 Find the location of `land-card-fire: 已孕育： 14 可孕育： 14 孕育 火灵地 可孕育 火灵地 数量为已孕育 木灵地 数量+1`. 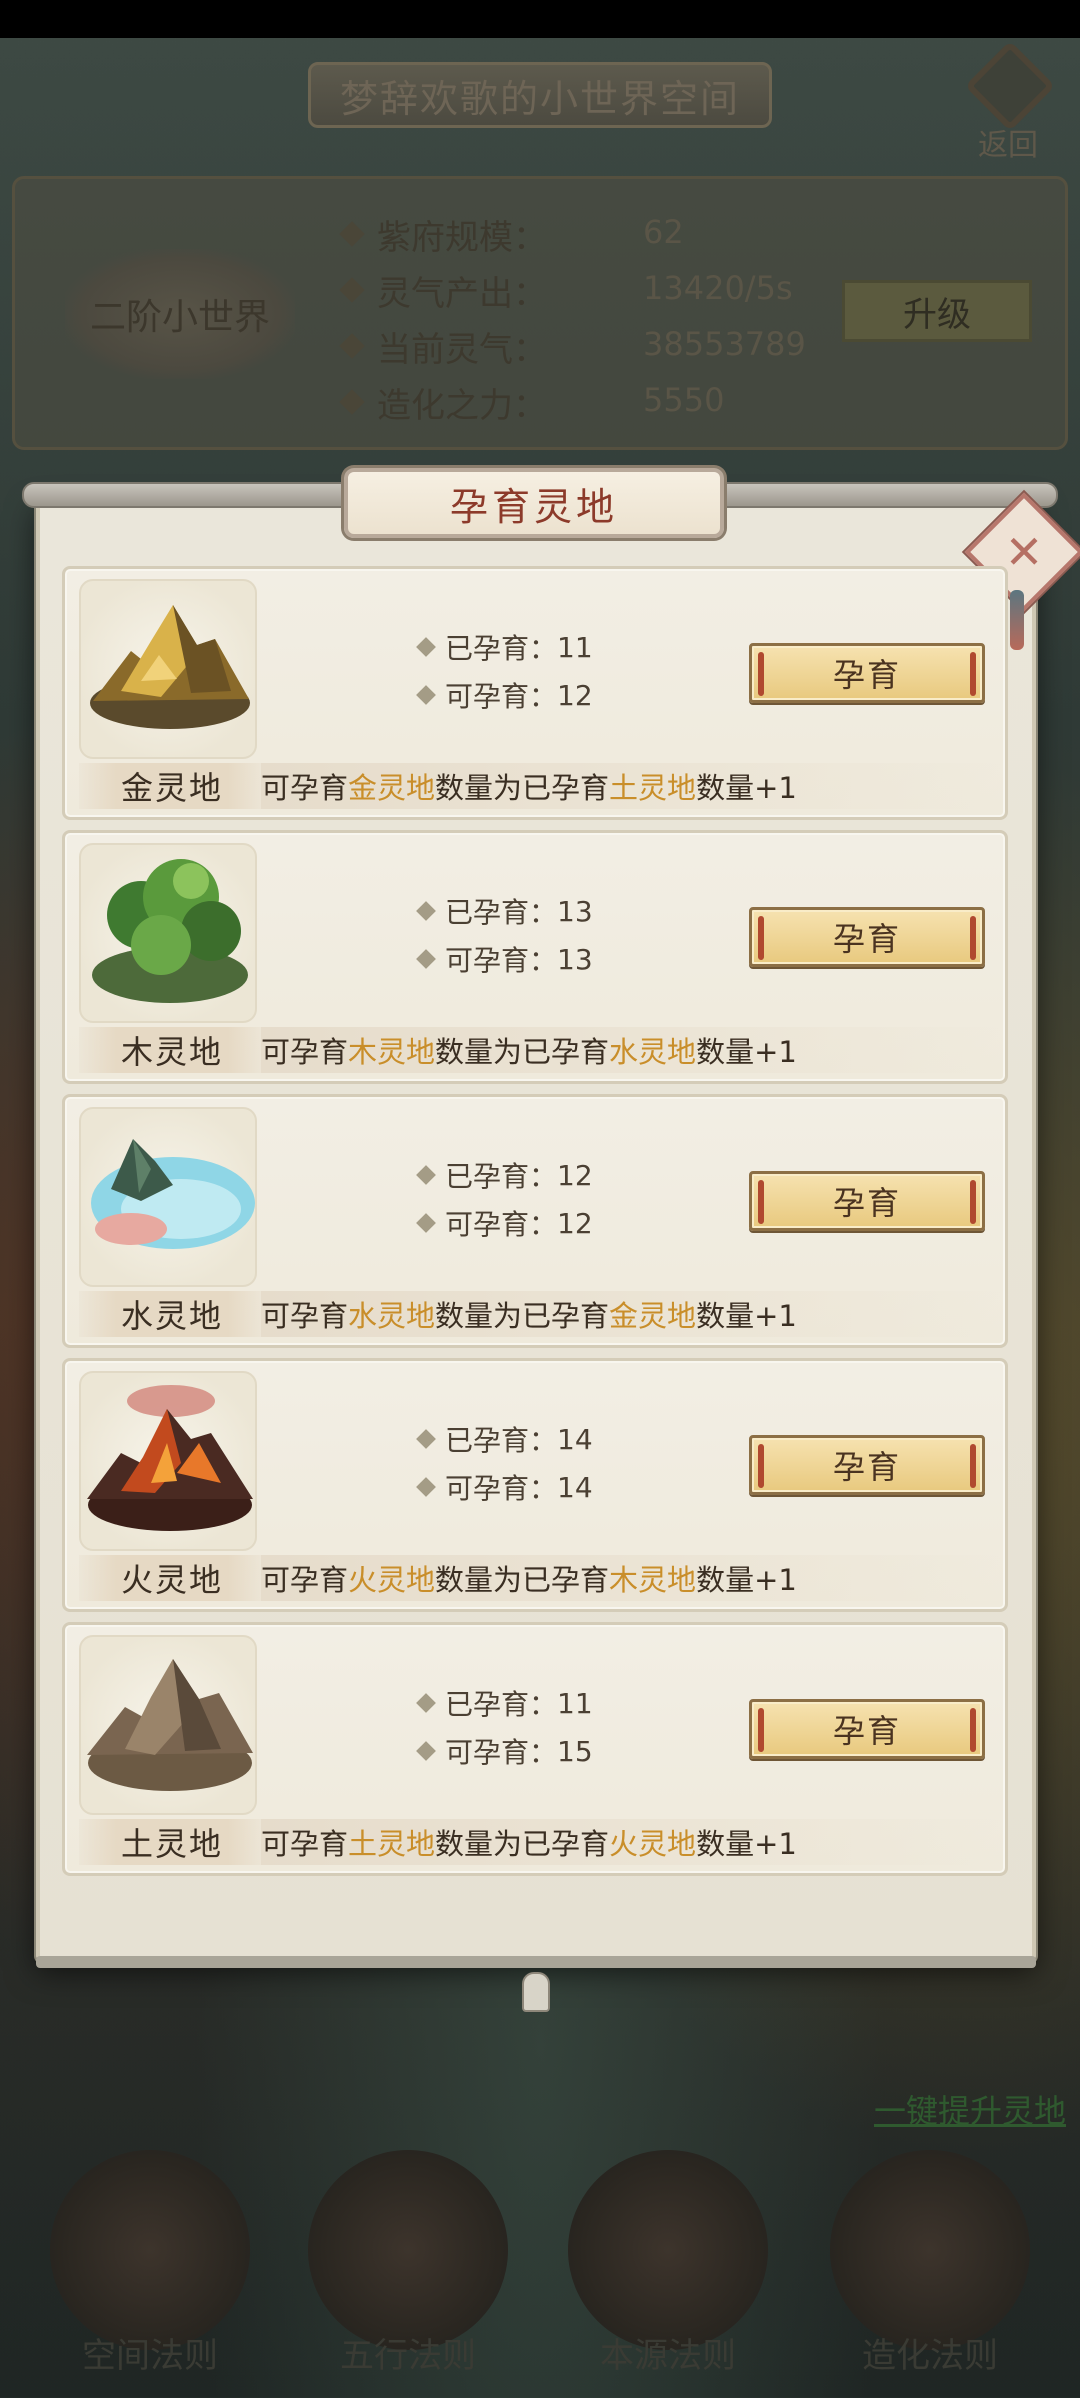

land-card-fire: 已孕育： 14 可孕育： 14 孕育 火灵地 可孕育 火灵地 数量为已孕育 木灵地 数量+1 is located at coordinates (535, 1485).